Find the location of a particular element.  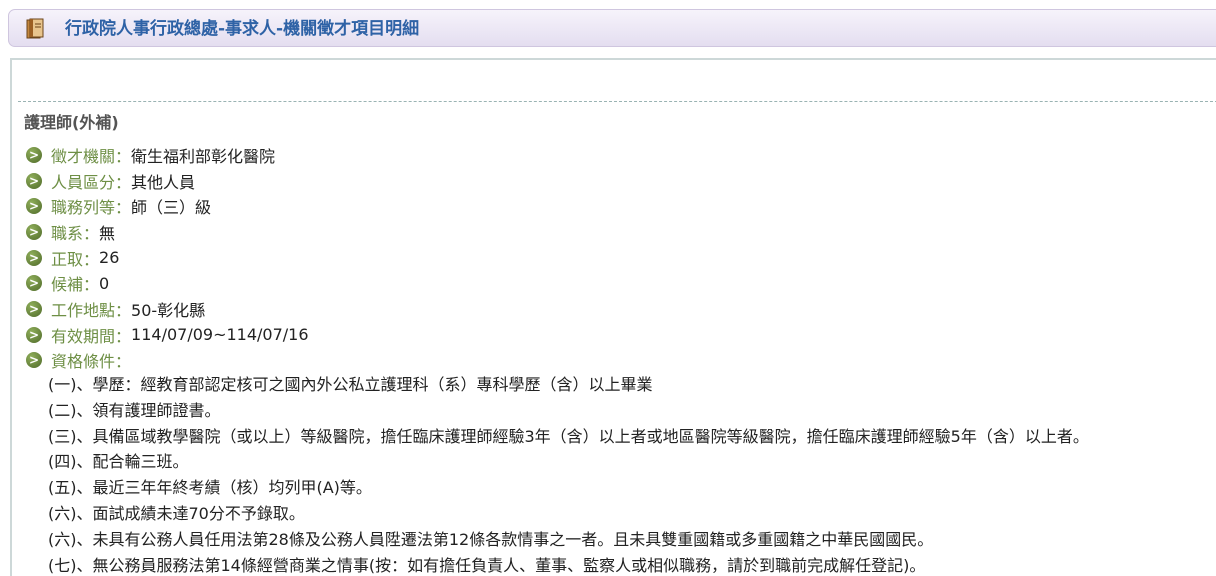

field-label: 工作地點 is located at coordinates (83, 310).